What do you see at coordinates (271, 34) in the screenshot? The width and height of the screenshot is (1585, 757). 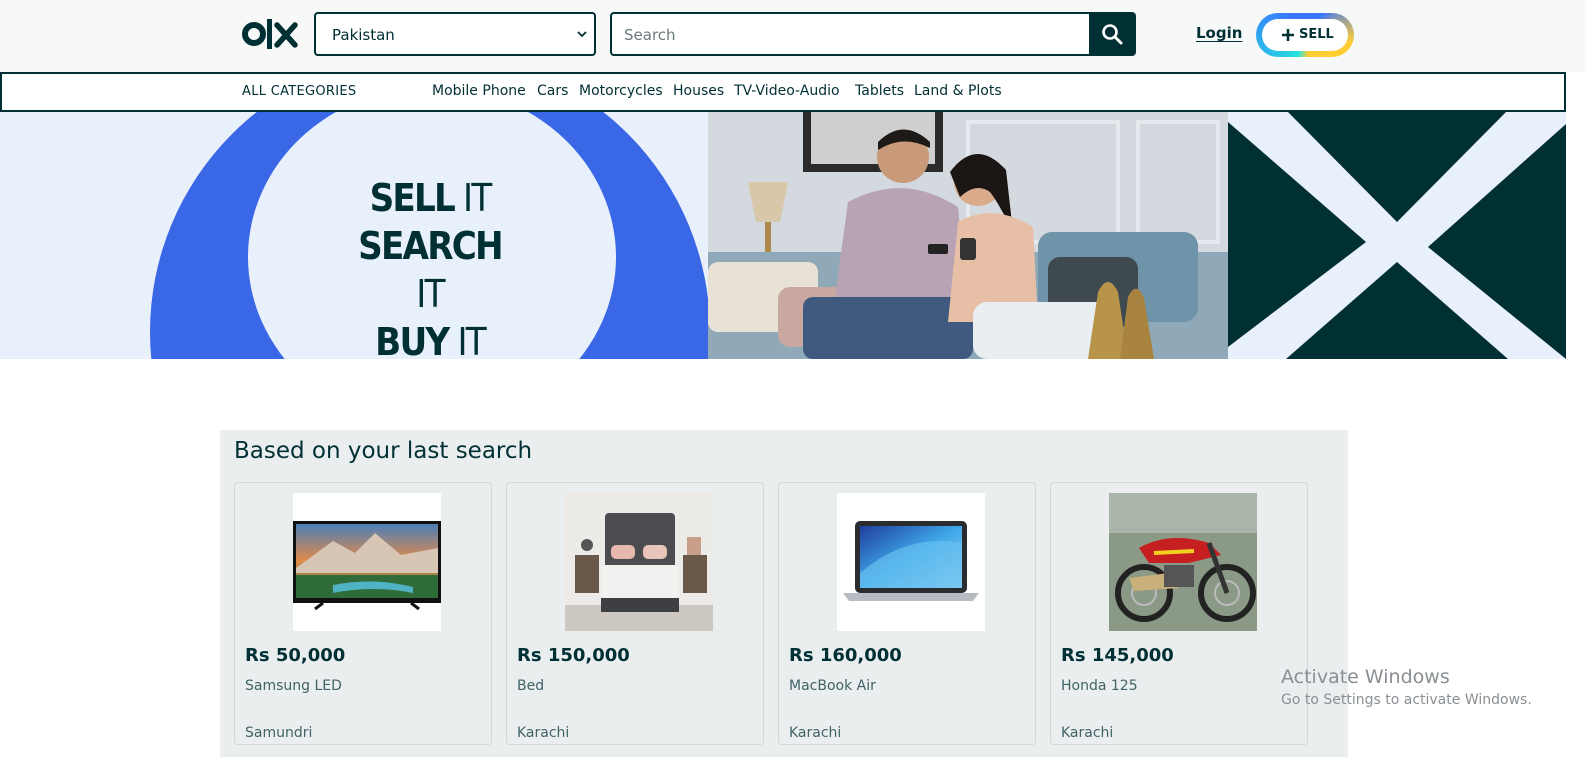 I see `olx-logo` at bounding box center [271, 34].